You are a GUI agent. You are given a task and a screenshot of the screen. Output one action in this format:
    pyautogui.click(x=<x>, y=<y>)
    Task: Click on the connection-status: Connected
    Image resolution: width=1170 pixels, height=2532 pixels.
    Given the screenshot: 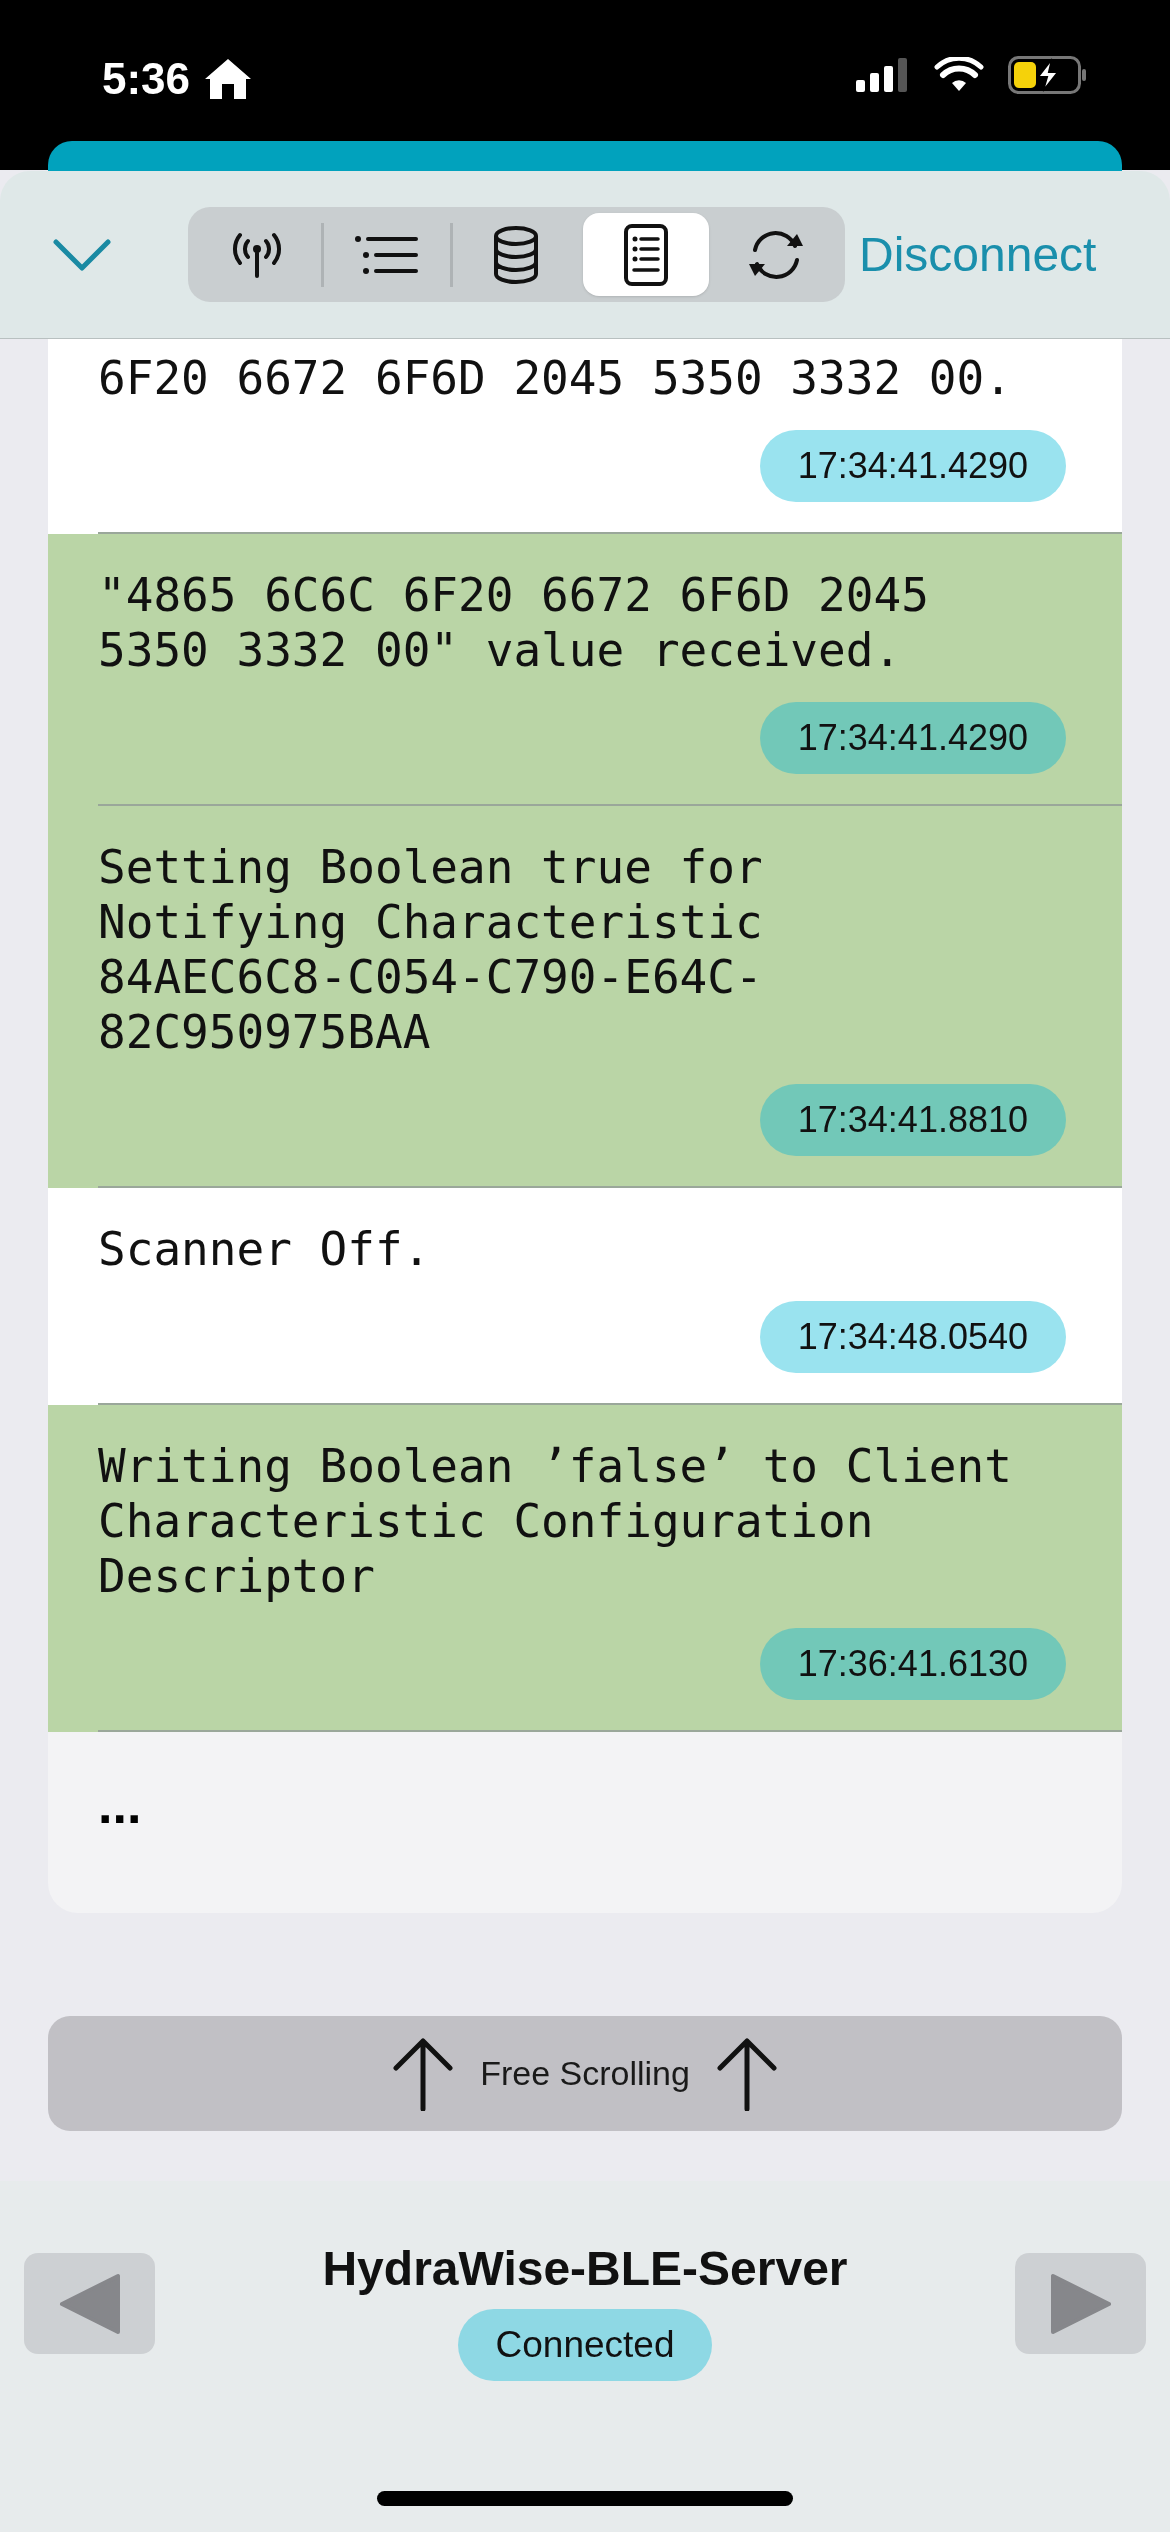 What is the action you would take?
    pyautogui.click(x=585, y=2345)
    